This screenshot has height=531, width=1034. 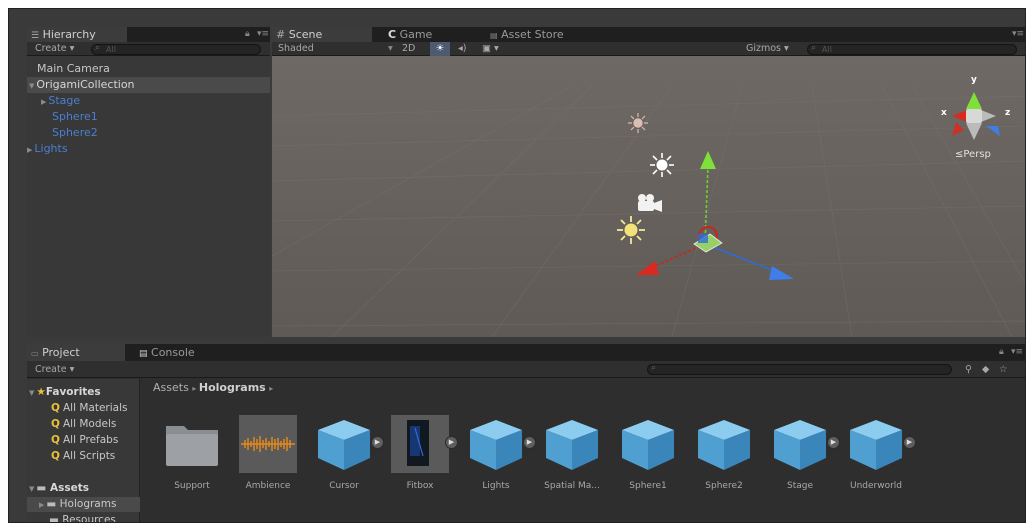 What do you see at coordinates (429, 34) in the screenshot?
I see `tab-game: C Game` at bounding box center [429, 34].